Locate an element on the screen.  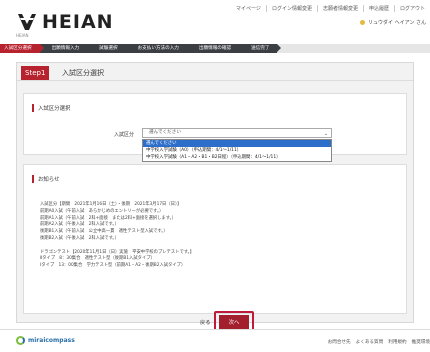
miraicompass-logo: miraicompass is located at coordinates (45, 340).